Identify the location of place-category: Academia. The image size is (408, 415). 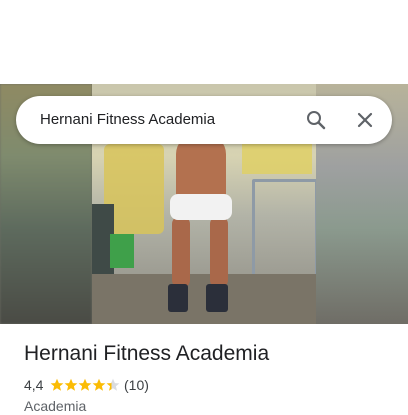
(55, 406).